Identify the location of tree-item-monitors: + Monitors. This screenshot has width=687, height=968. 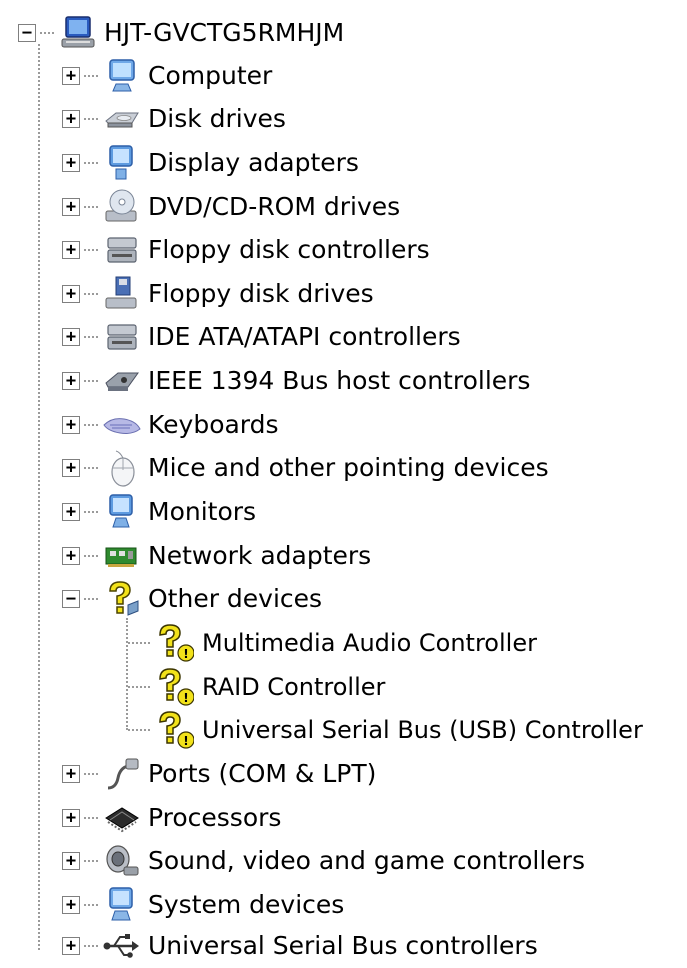
(159, 512).